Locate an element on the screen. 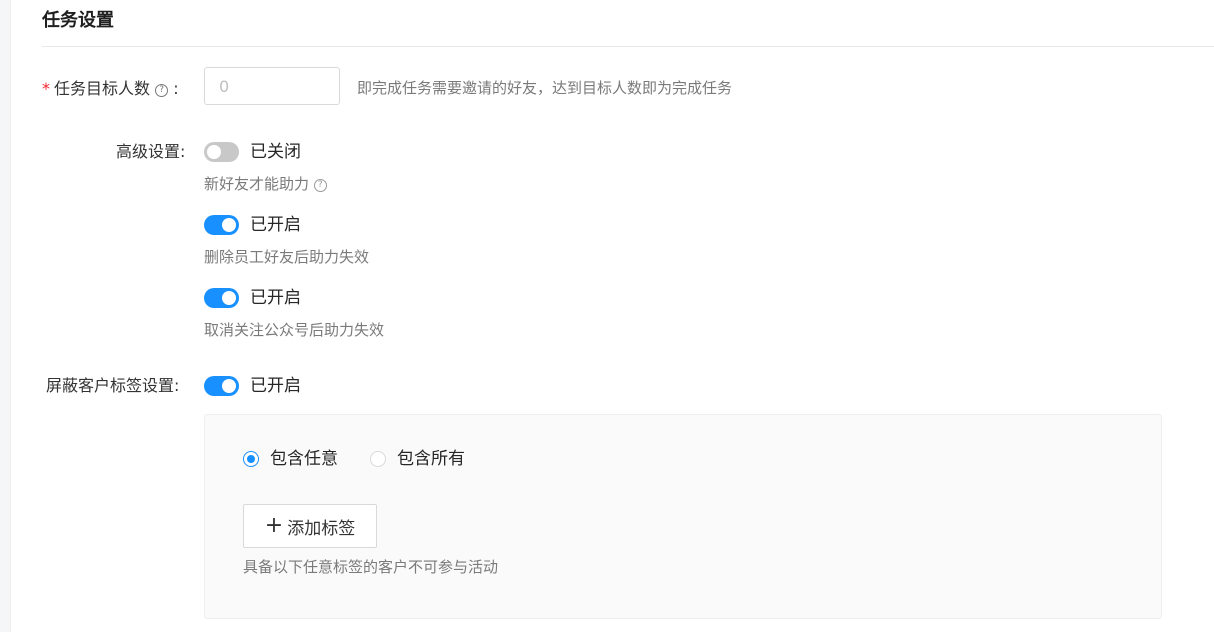 This screenshot has height=632, width=1214. add-tag-button-label: 添加标签 is located at coordinates (321, 528).